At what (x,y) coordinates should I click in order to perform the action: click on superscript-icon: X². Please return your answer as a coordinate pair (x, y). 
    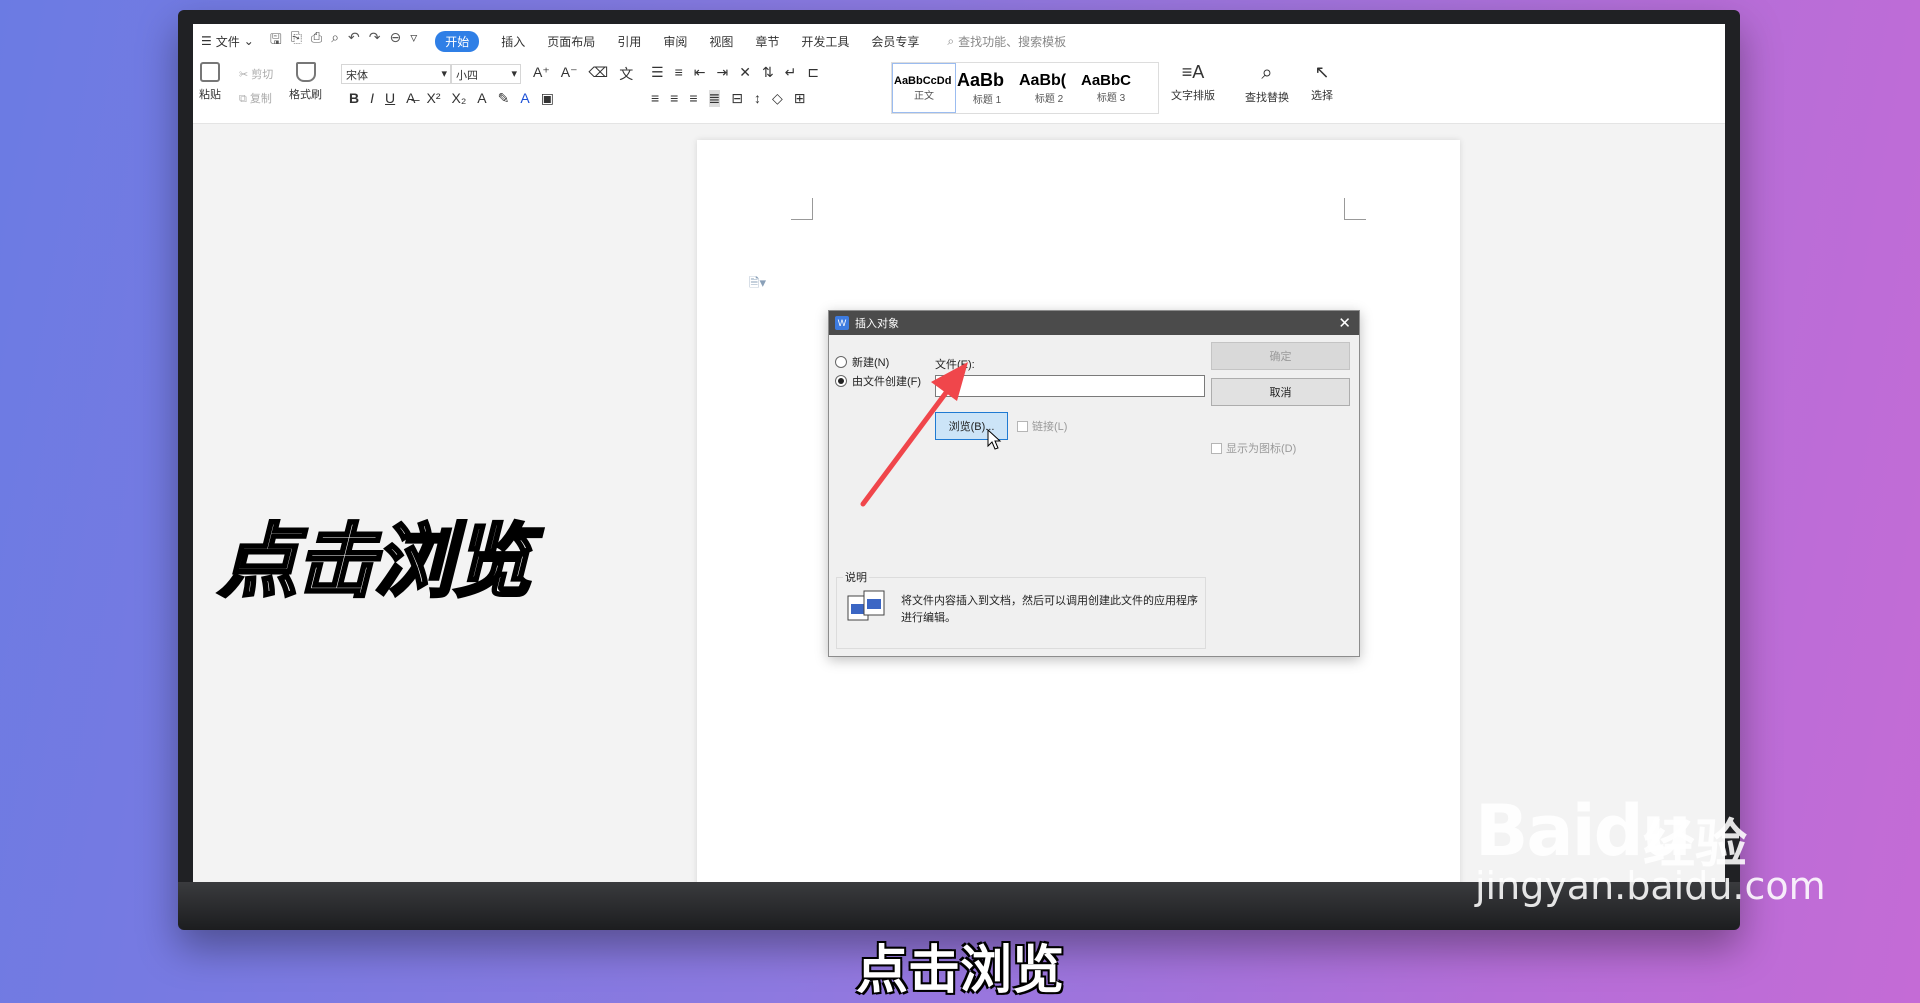
    Looking at the image, I should click on (433, 98).